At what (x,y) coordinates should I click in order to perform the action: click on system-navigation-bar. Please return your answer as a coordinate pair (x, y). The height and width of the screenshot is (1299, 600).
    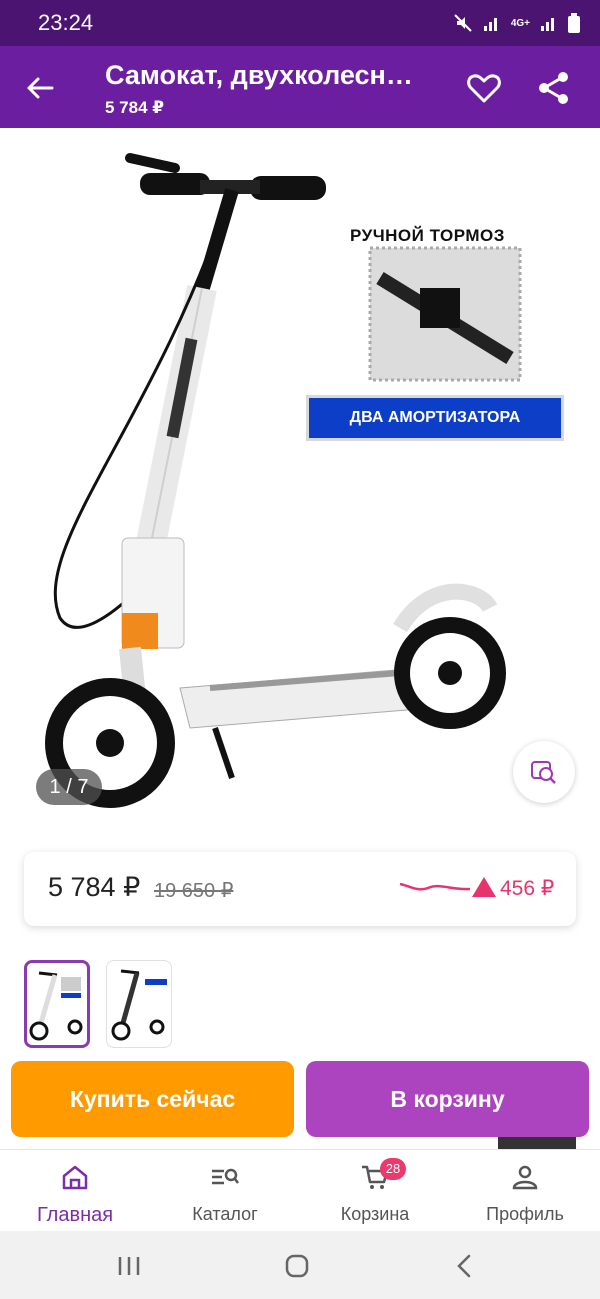
    Looking at the image, I should click on (300, 1265).